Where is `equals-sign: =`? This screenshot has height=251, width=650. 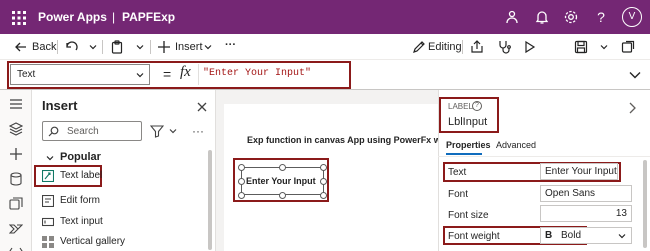
equals-sign: = is located at coordinates (167, 74).